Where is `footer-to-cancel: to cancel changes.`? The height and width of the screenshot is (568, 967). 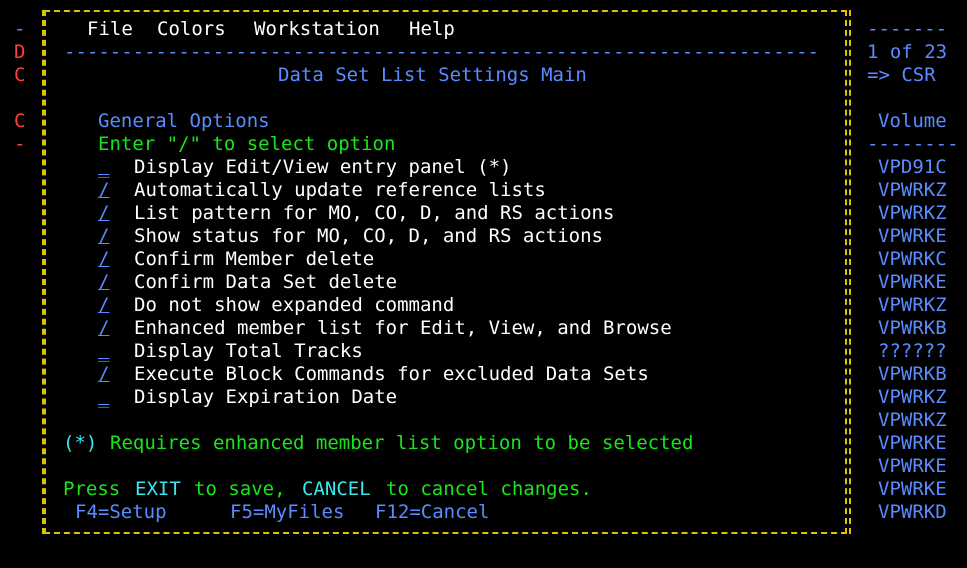
footer-to-cancel: to cancel changes. is located at coordinates (489, 489).